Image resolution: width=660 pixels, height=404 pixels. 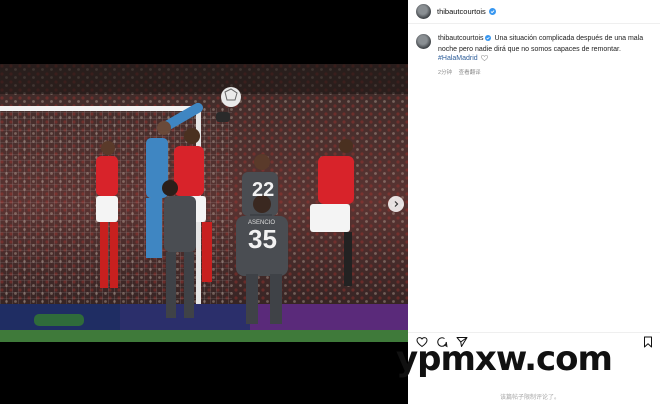 What do you see at coordinates (484, 60) in the screenshot?
I see `heart-icon` at bounding box center [484, 60].